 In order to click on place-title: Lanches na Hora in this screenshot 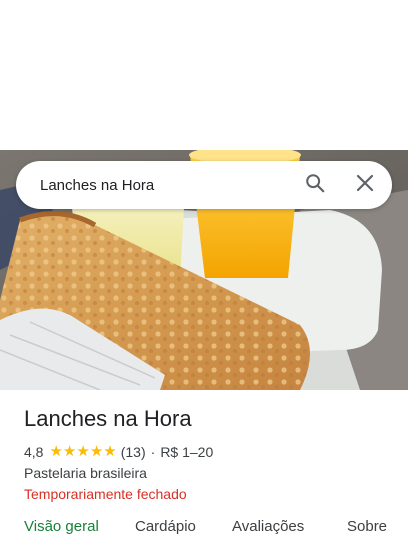, I will do `click(108, 418)`.